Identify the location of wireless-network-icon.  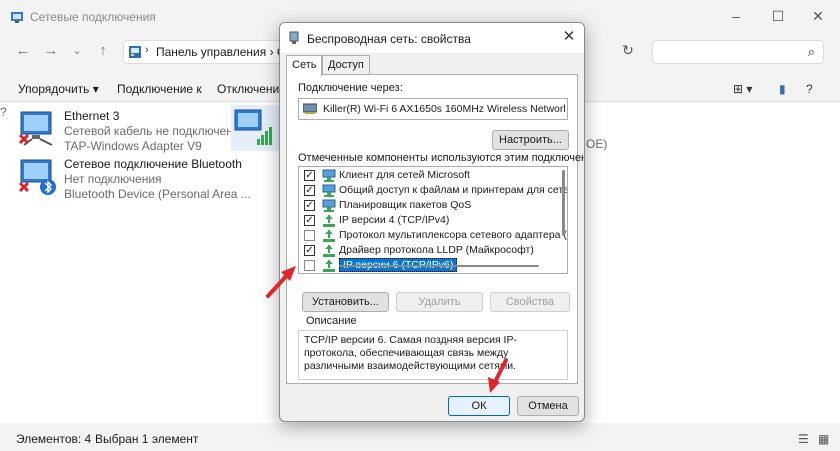
(253, 127).